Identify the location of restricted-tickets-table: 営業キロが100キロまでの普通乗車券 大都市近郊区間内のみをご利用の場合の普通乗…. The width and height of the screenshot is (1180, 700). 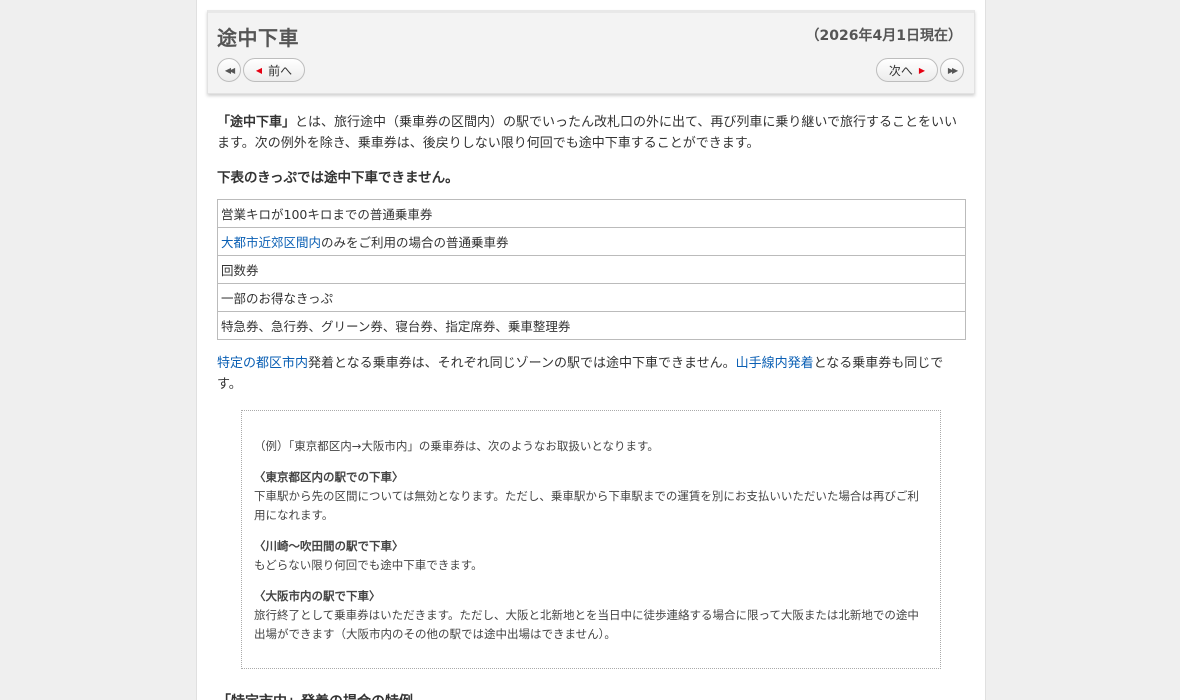
(591, 269).